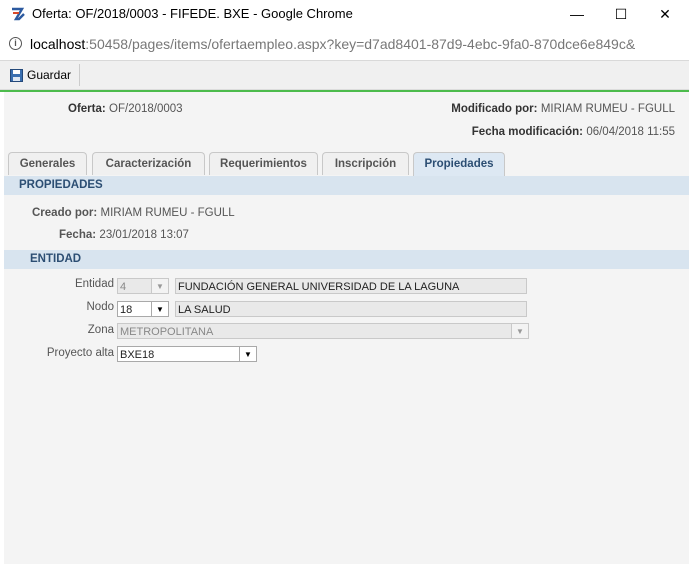 This screenshot has width=689, height=564. What do you see at coordinates (167, 332) in the screenshot?
I see `zona-value: METROPOLITANA` at bounding box center [167, 332].